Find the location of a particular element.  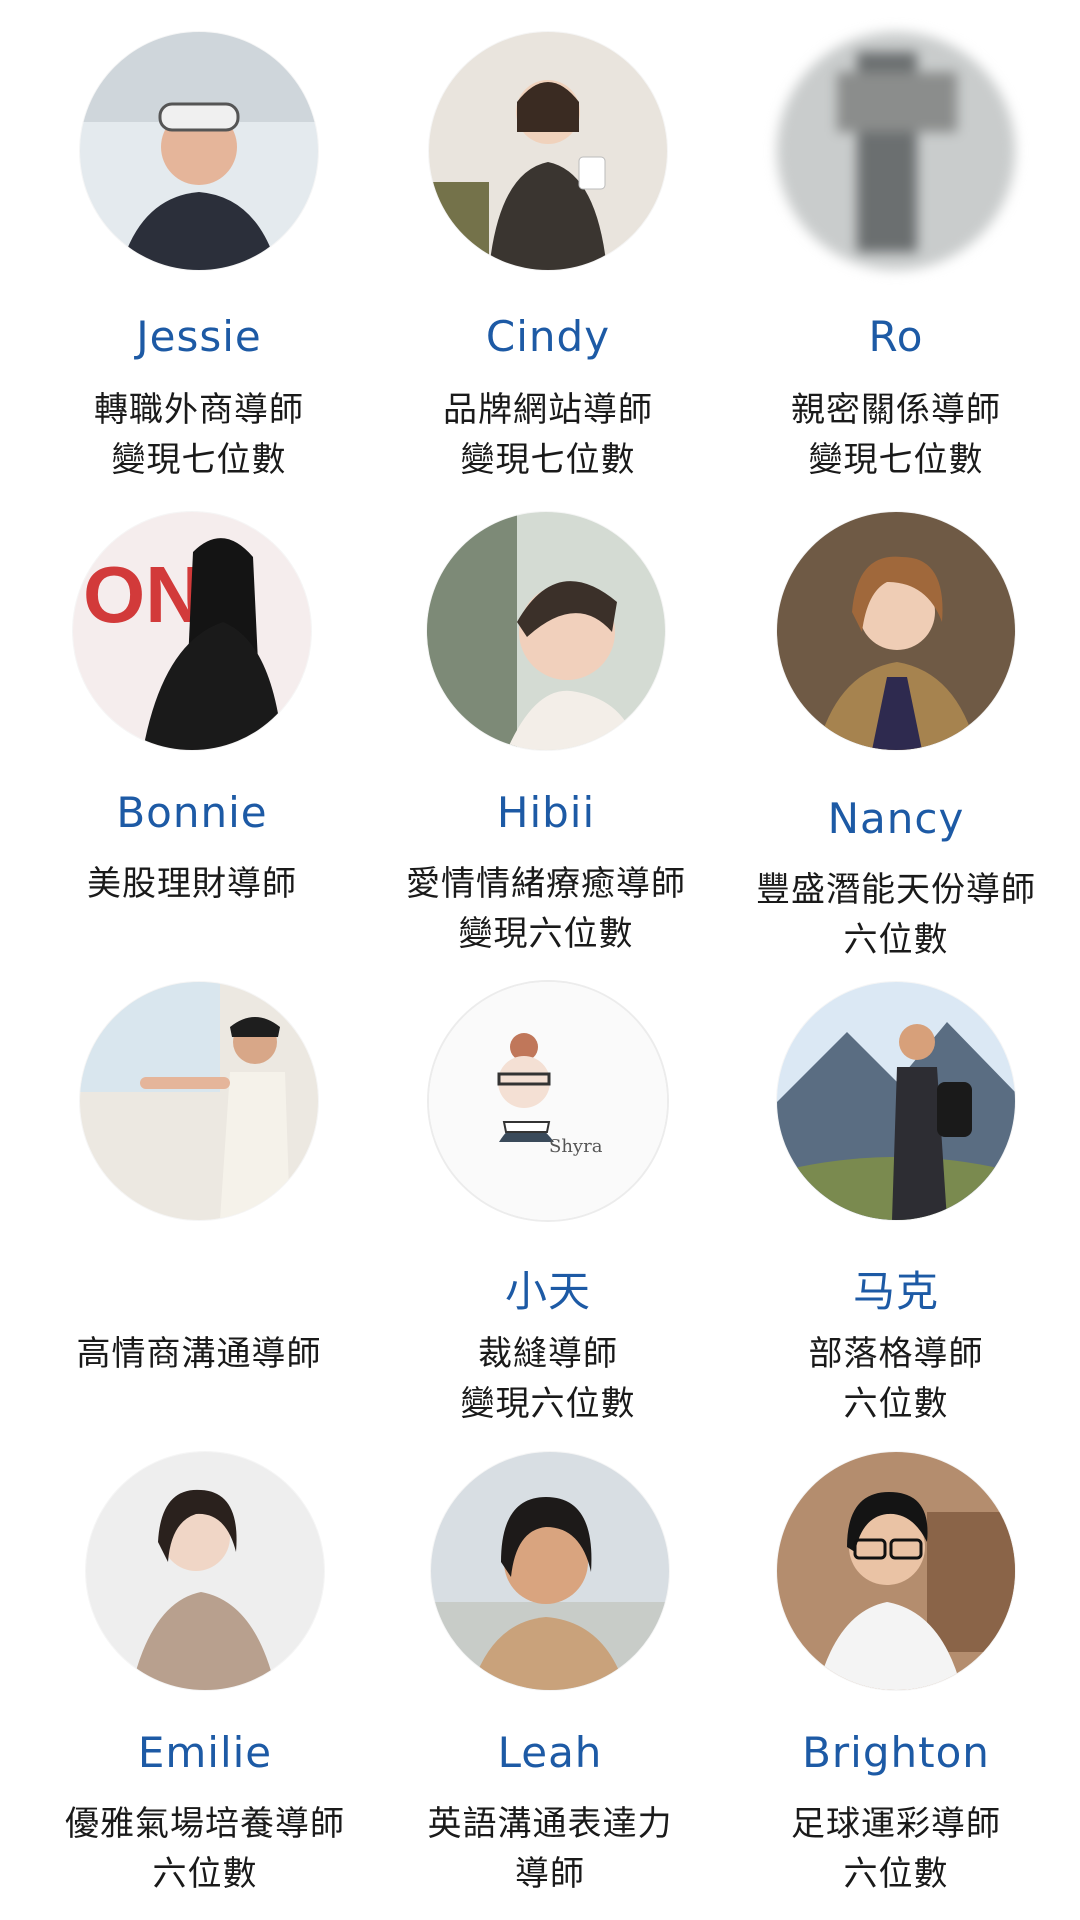

mentor-name: Jessie is located at coordinates (199, 336).